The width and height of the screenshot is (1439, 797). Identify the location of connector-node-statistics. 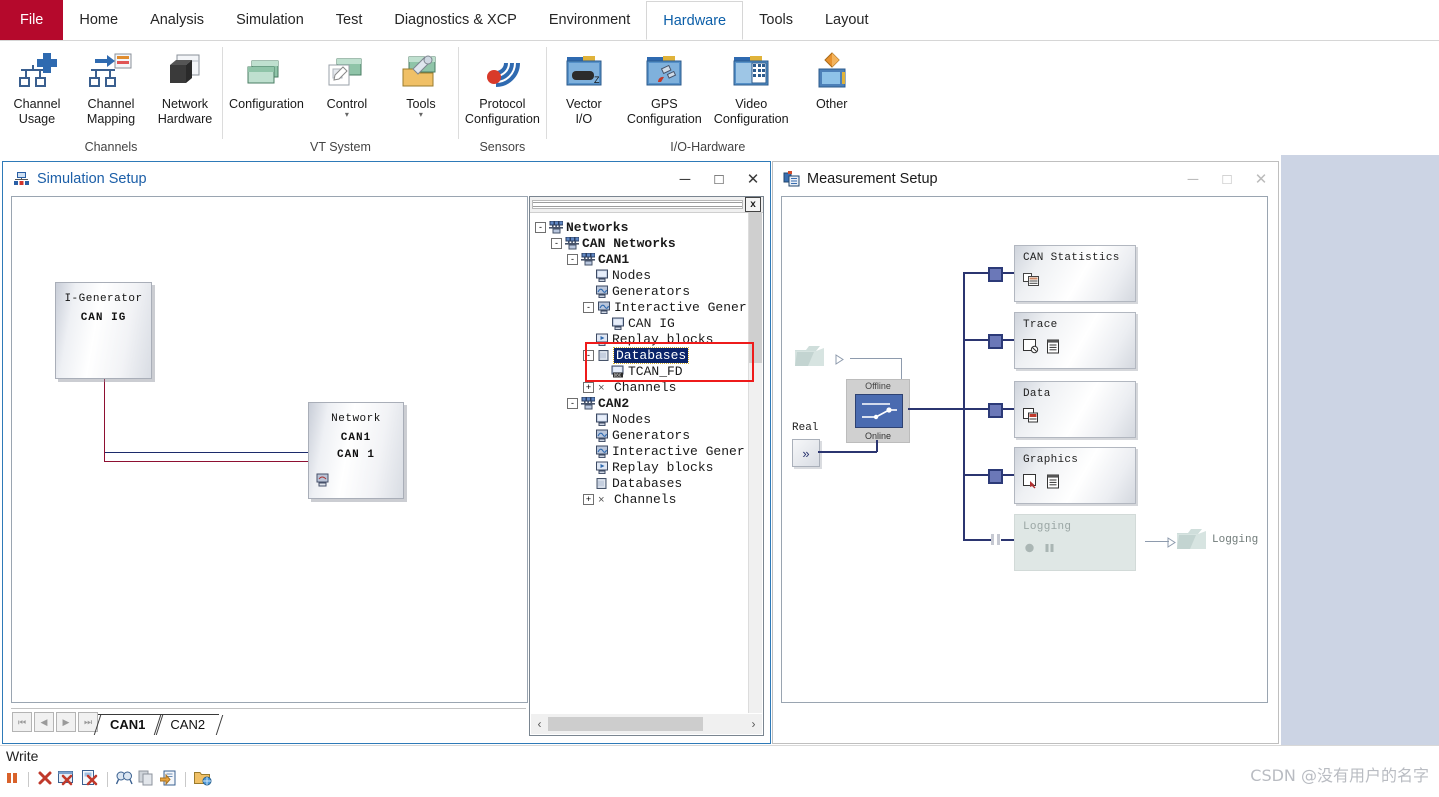
(995, 274).